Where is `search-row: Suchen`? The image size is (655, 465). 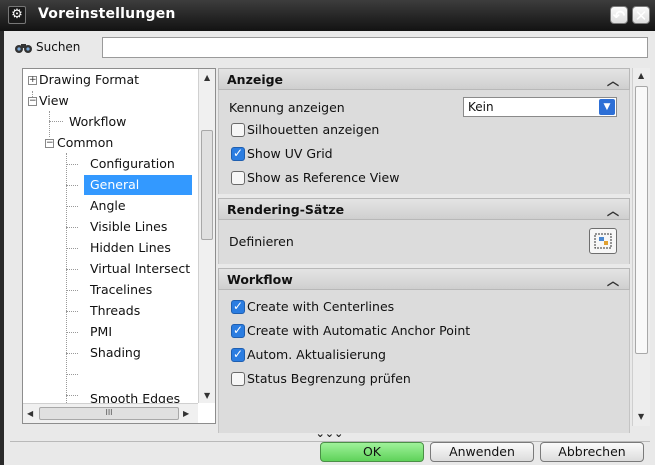 search-row: Suchen is located at coordinates (329, 47).